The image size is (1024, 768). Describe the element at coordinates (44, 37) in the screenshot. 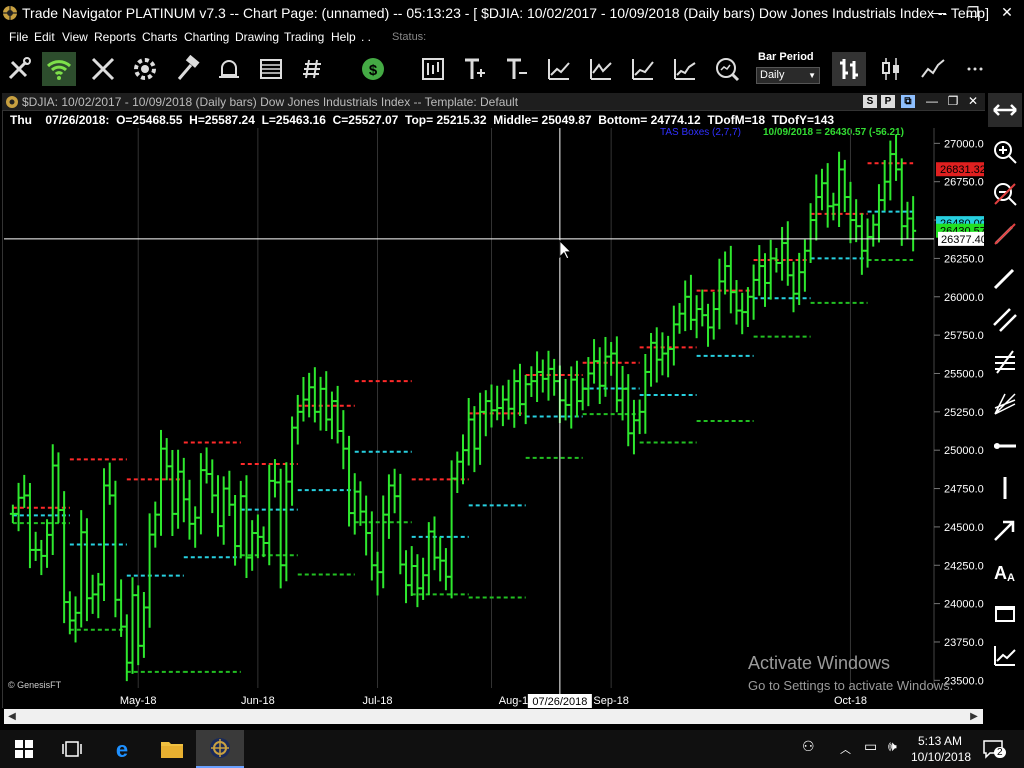

I see `menu-edit: Edit` at that location.